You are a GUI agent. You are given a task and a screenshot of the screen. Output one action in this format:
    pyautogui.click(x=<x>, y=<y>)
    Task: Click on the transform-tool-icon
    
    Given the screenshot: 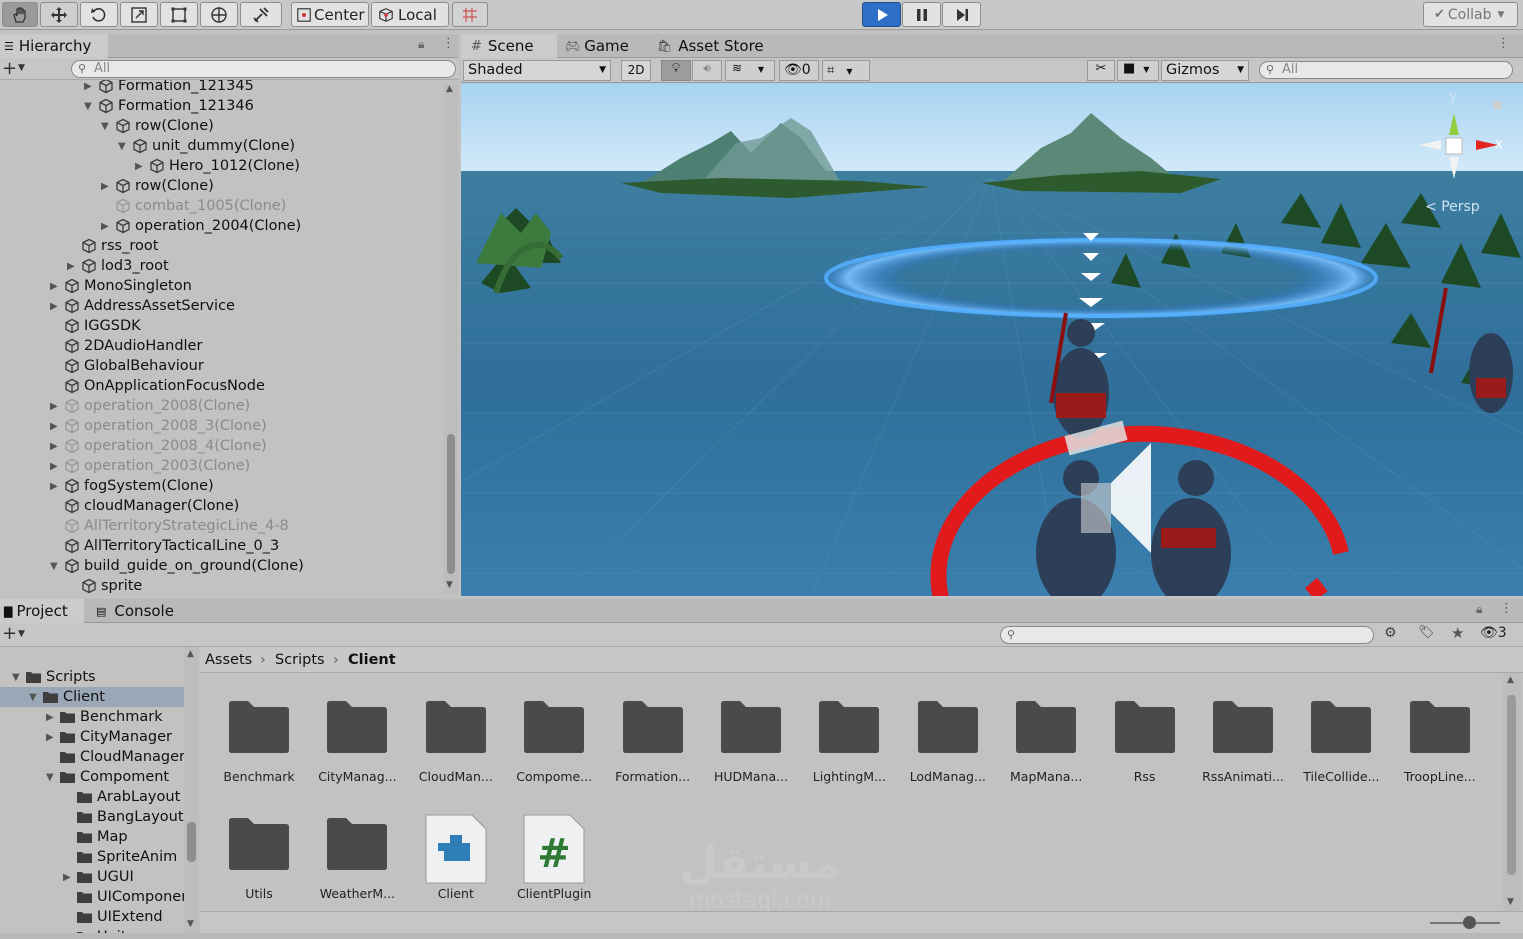 What is the action you would take?
    pyautogui.click(x=219, y=14)
    